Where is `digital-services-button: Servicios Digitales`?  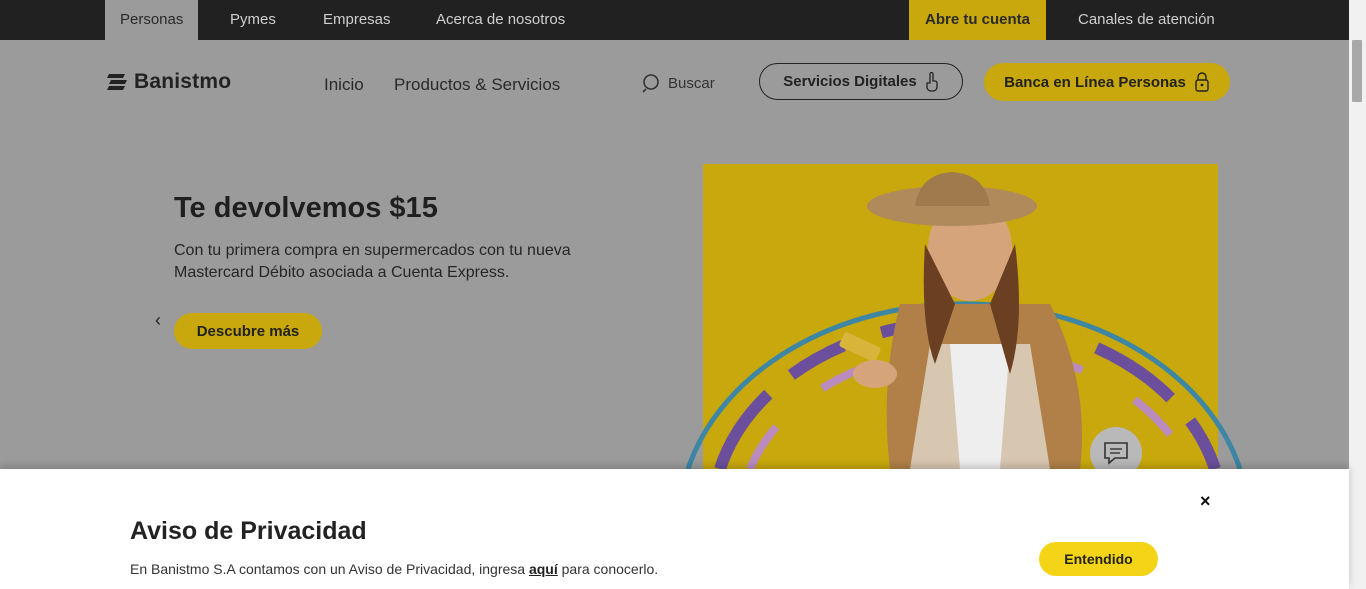 digital-services-button: Servicios Digitales is located at coordinates (861, 81).